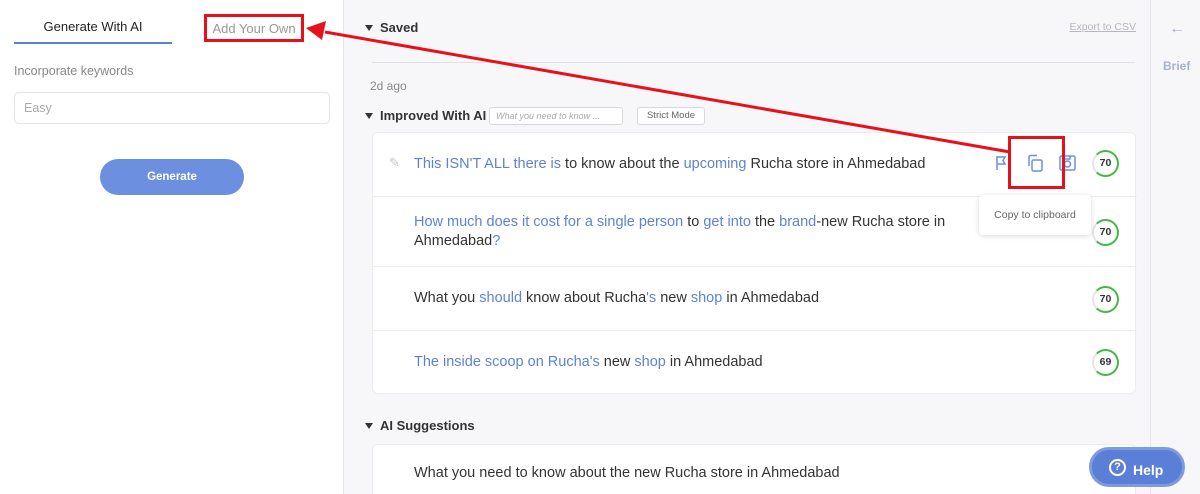 This screenshot has width=1200, height=494. What do you see at coordinates (798, 222) in the screenshot?
I see `highlighted-phrase: brand` at bounding box center [798, 222].